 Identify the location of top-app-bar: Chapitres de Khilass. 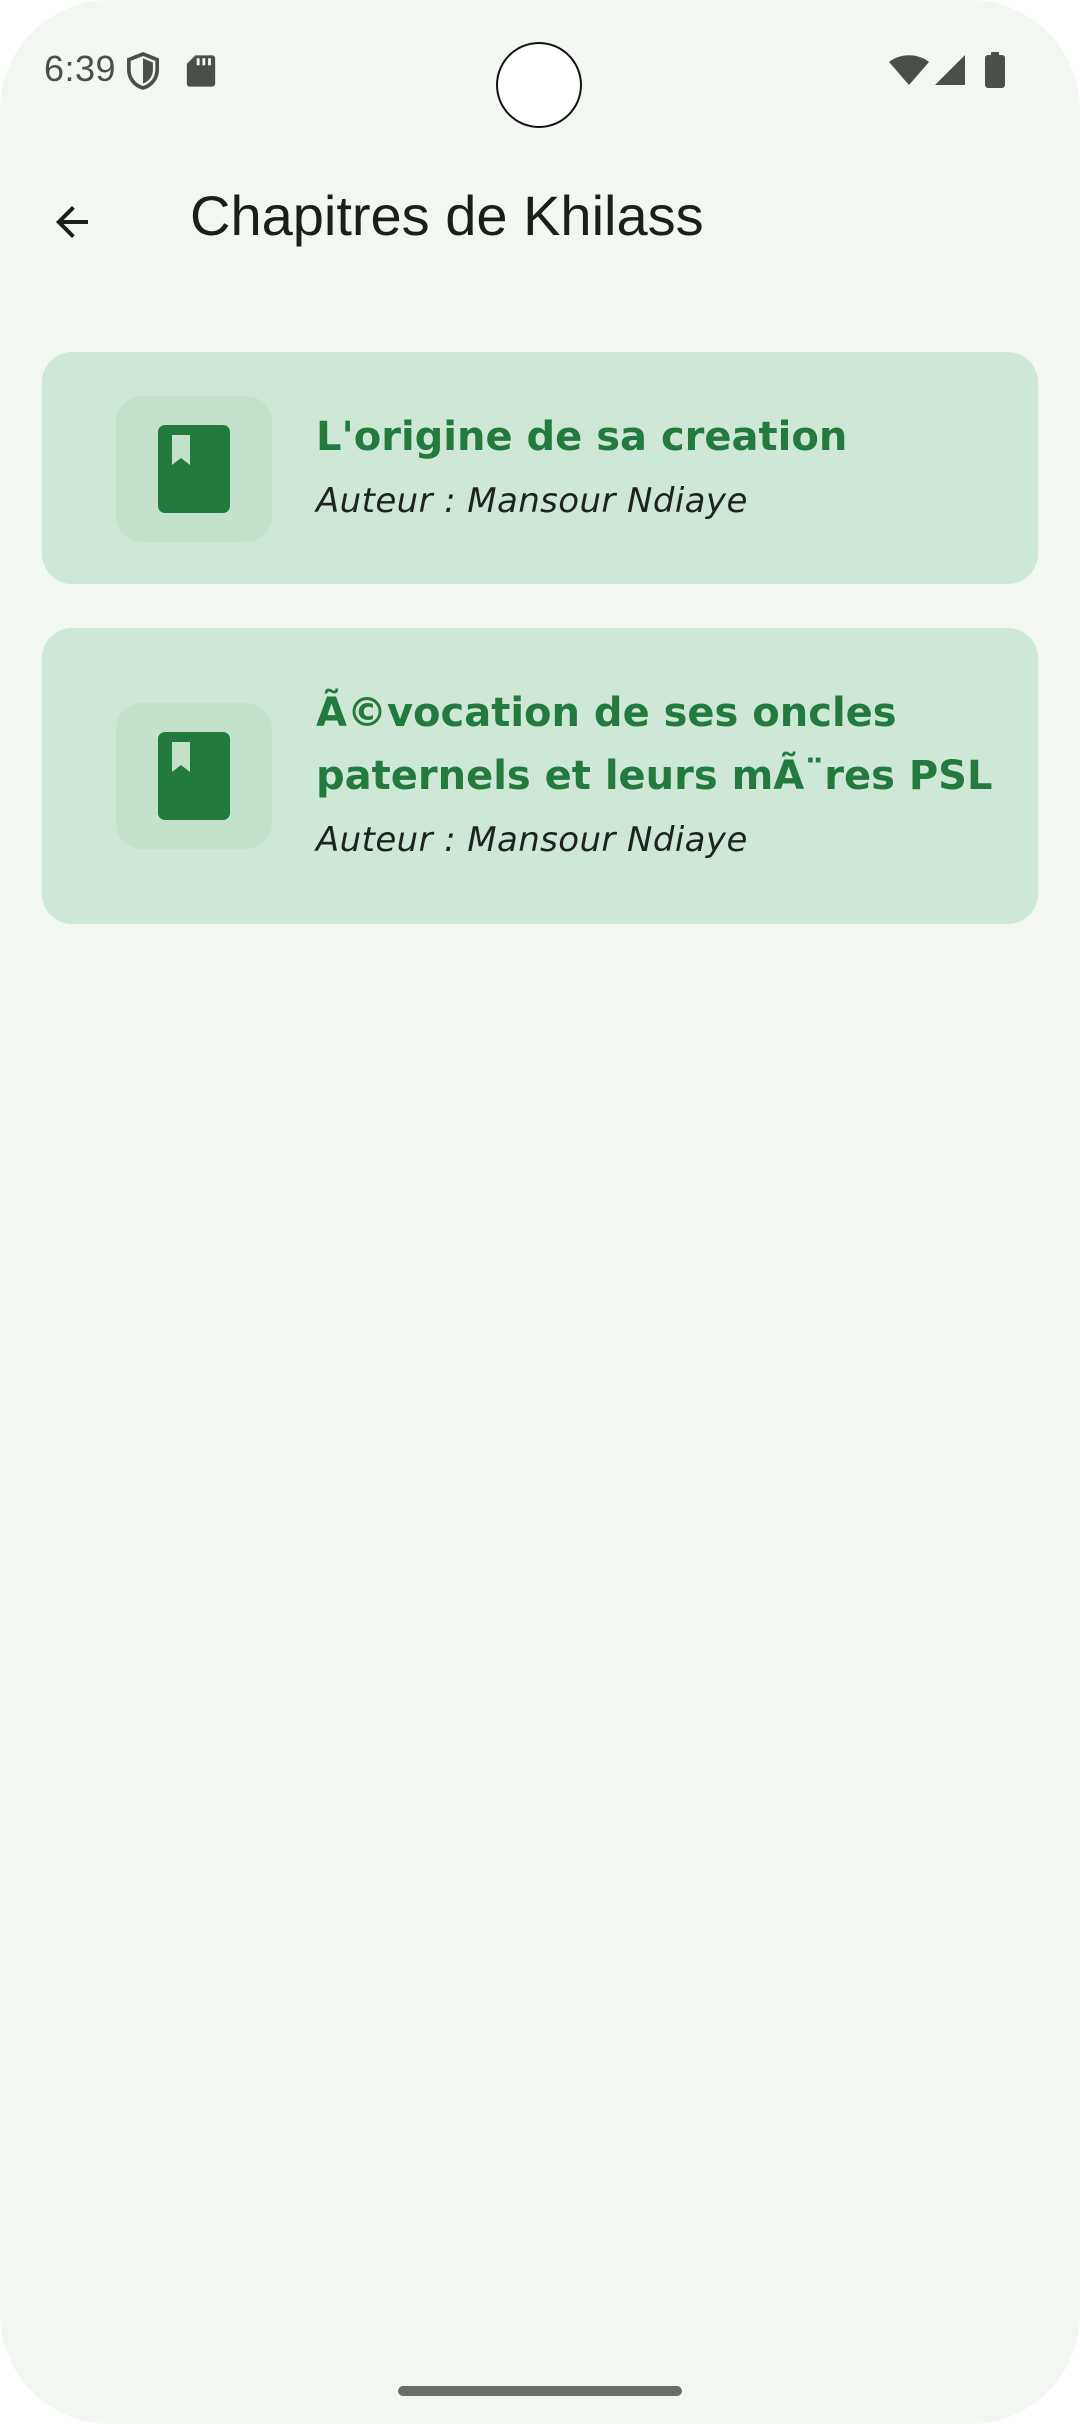
(540, 215).